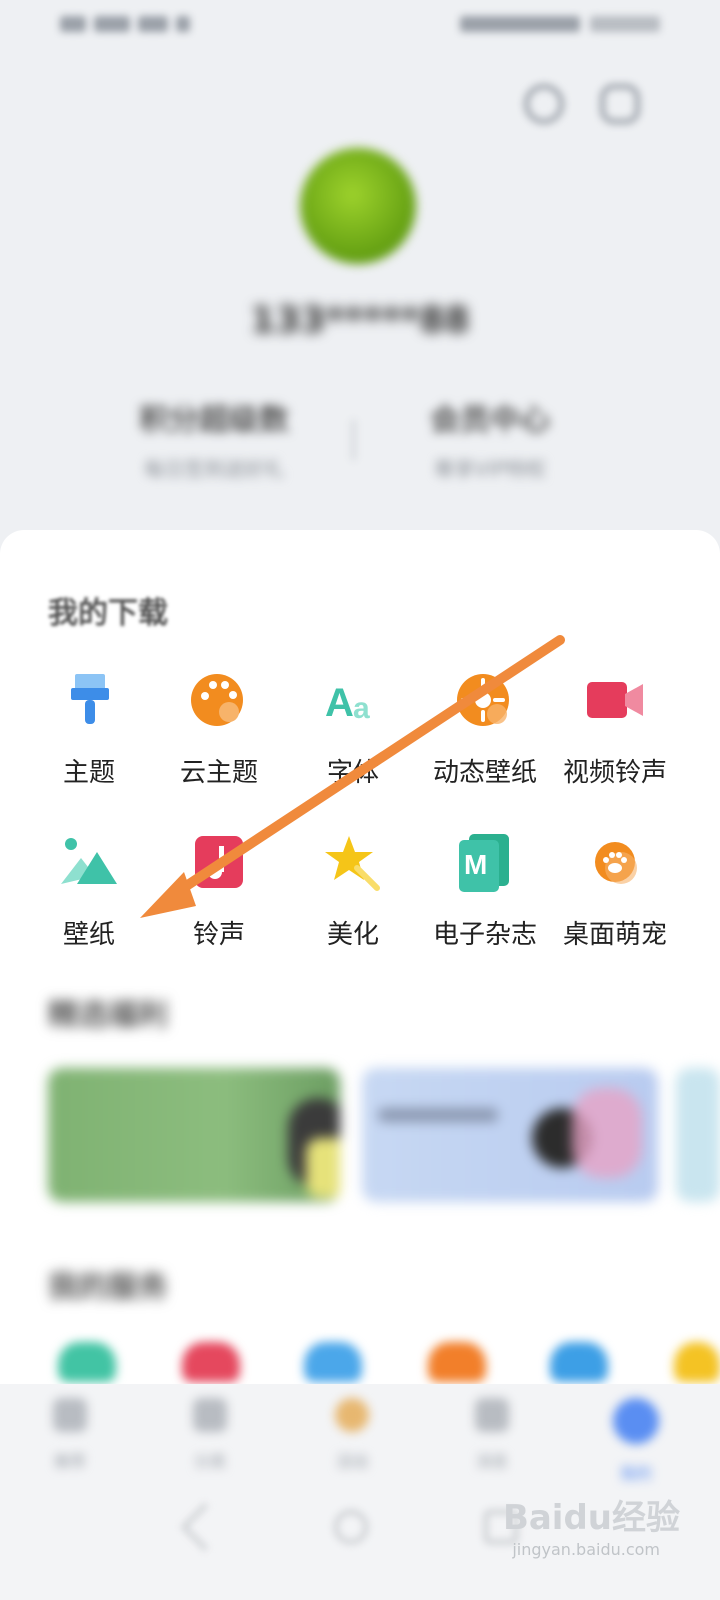 Image resolution: width=720 pixels, height=1600 pixels. I want to click on home-icon, so click(70, 1415).